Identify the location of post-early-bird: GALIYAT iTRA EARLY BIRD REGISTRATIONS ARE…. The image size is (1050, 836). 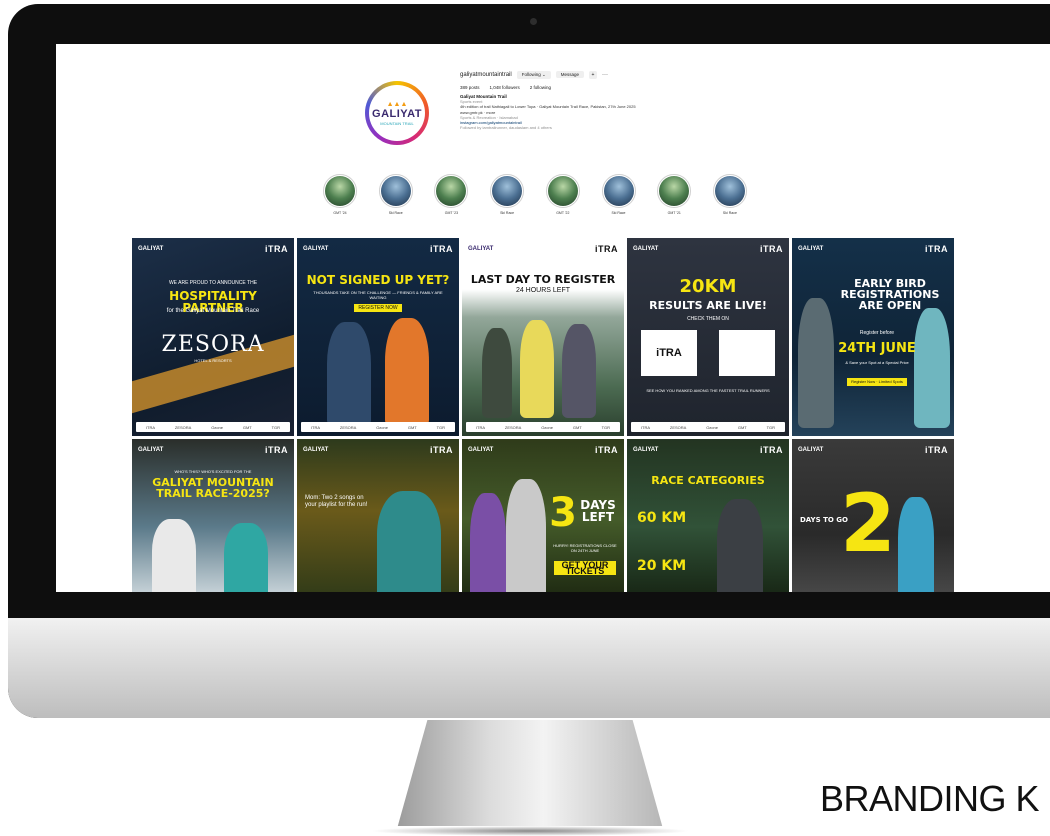
(873, 337).